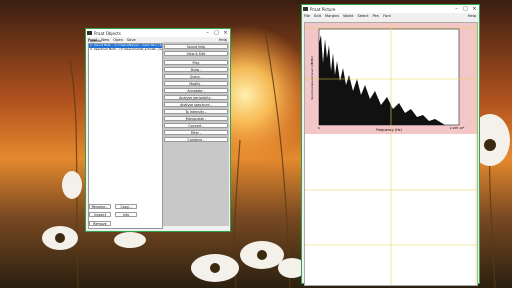 This screenshot has height=288, width=512. Describe the element at coordinates (389, 130) in the screenshot. I see `x-axis-label: Frequency (Hz)` at that location.